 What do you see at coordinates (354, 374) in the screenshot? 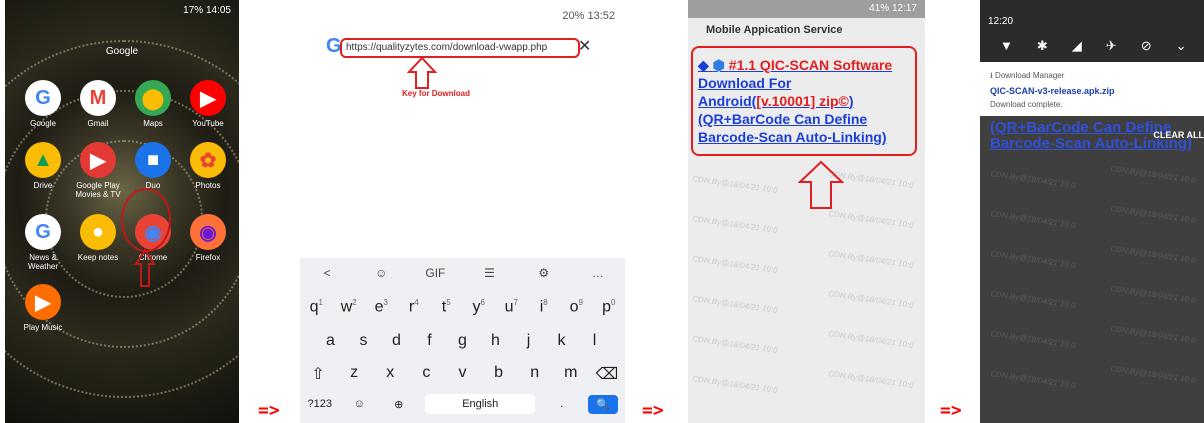
I see `key-row3: z` at bounding box center [354, 374].